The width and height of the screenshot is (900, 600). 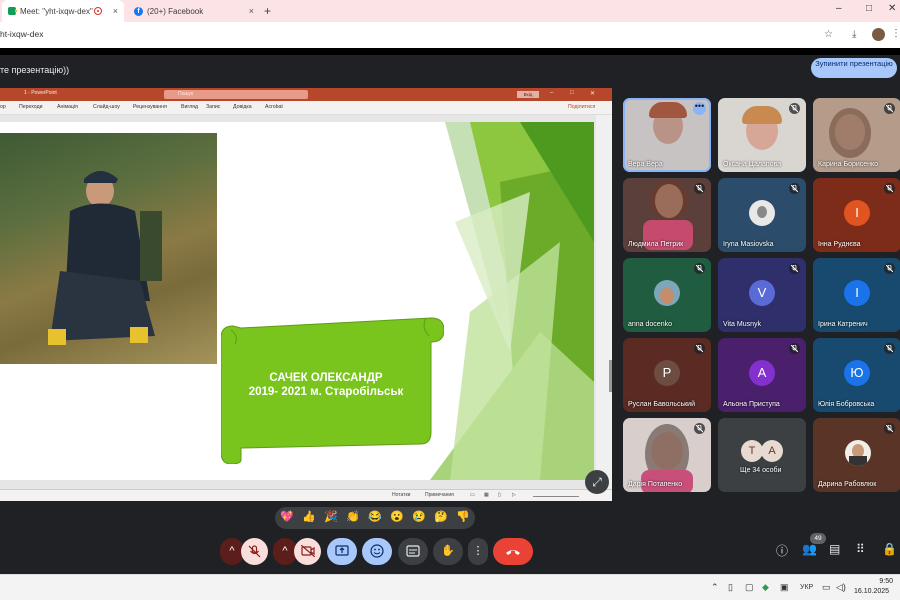 I want to click on network-icon: ▣, so click(x=784, y=587).